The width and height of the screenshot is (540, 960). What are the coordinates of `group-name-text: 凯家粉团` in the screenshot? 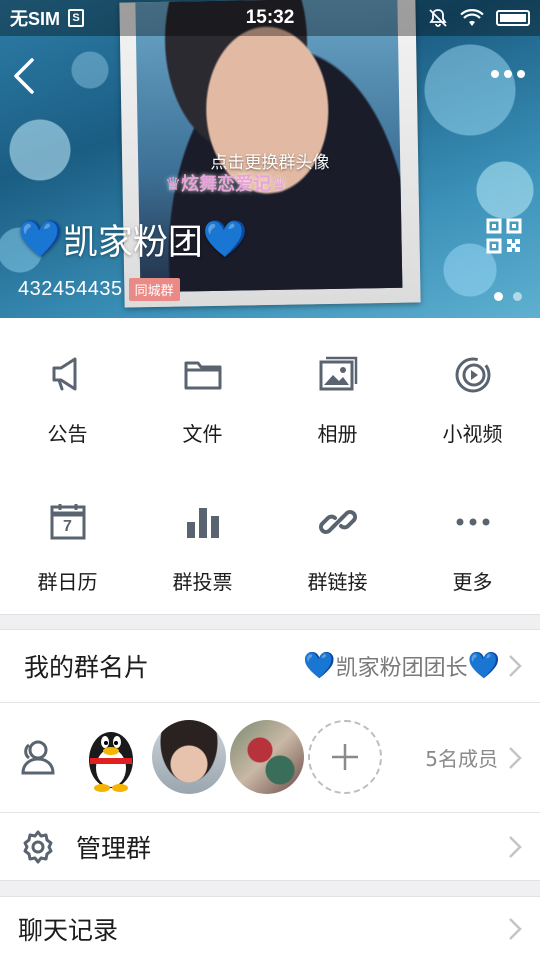 It's located at (132, 243).